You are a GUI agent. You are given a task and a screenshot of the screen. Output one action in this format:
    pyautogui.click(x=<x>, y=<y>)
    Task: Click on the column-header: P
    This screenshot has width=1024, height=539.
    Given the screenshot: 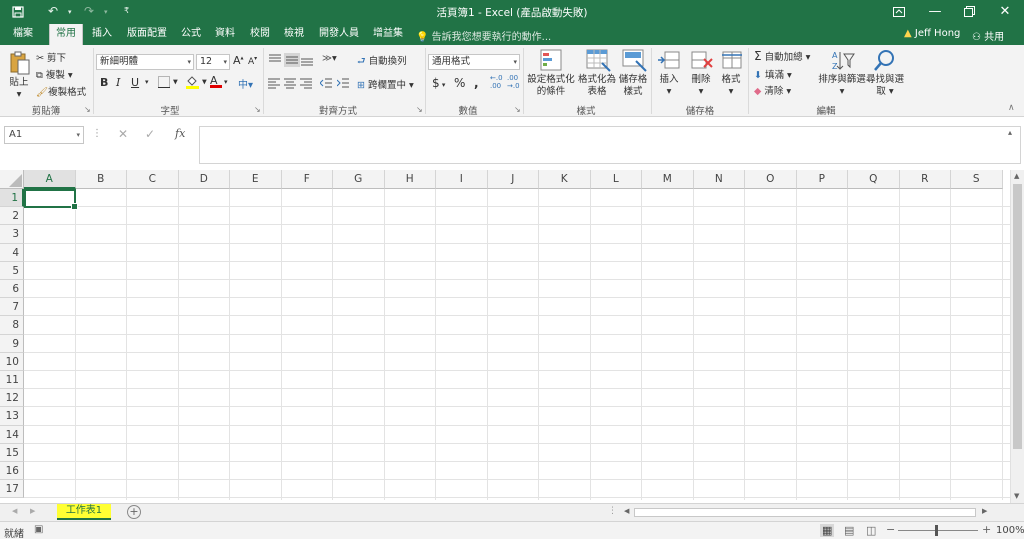 What is the action you would take?
    pyautogui.click(x=822, y=179)
    